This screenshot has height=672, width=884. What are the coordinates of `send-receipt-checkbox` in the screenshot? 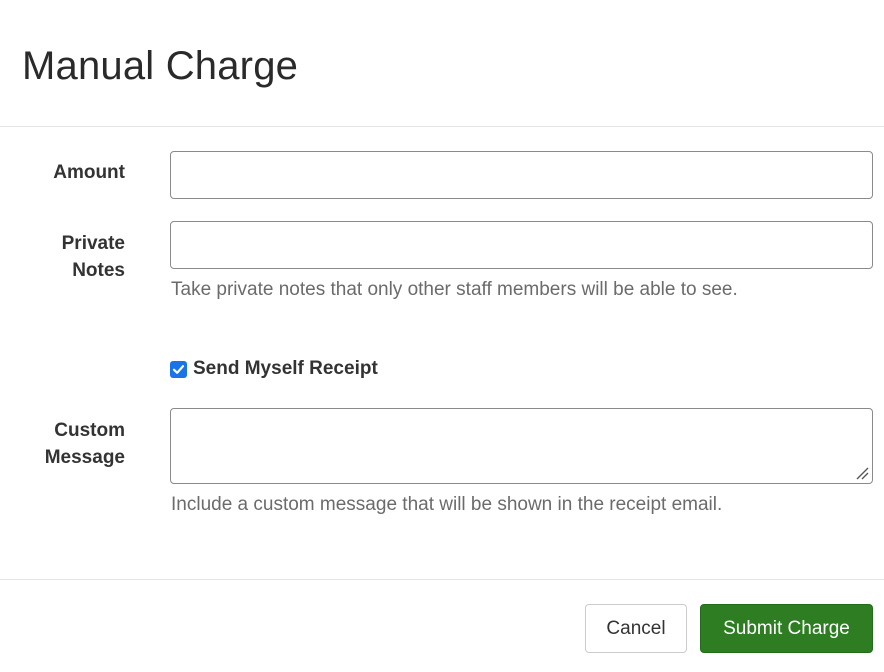 It's located at (178, 369).